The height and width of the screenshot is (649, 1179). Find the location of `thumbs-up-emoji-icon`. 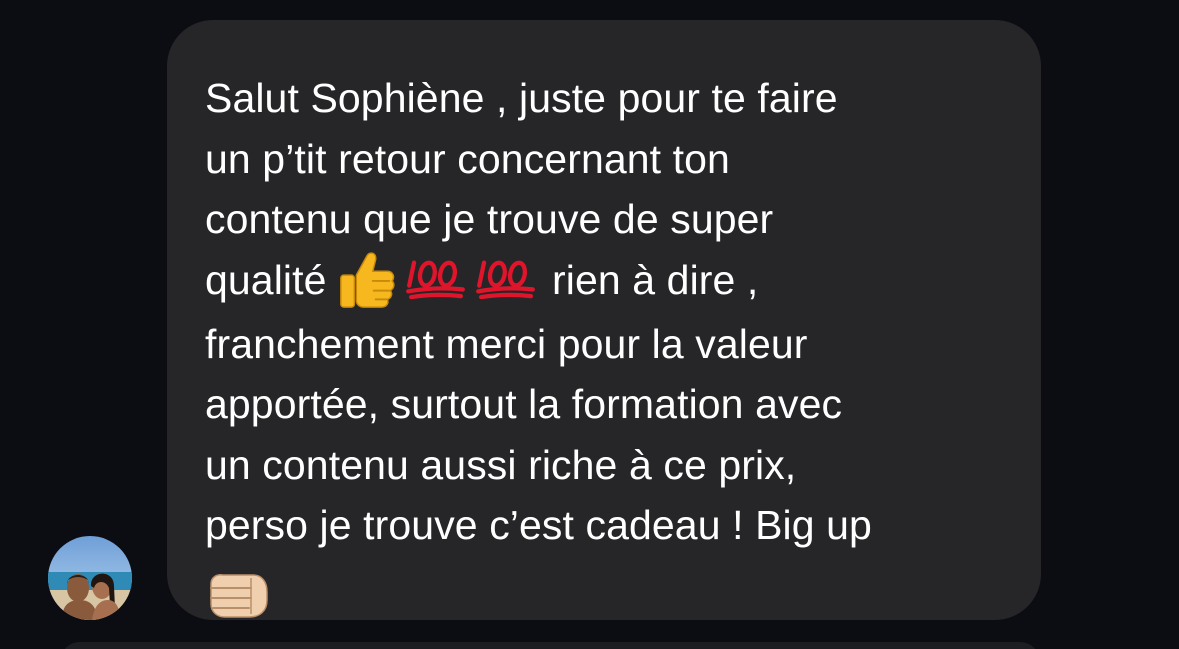

thumbs-up-emoji-icon is located at coordinates (367, 280).